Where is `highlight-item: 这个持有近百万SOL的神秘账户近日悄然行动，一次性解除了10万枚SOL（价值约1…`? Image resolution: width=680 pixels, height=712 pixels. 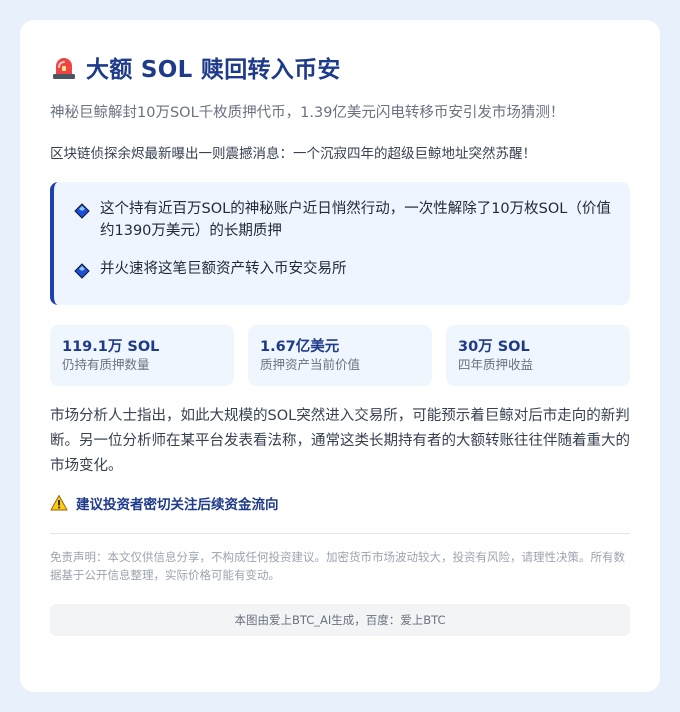 highlight-item: 这个持有近百万SOL的神秘账户近日悄然行动，一次性解除了10万枚SOL（价值约1… is located at coordinates (344, 220).